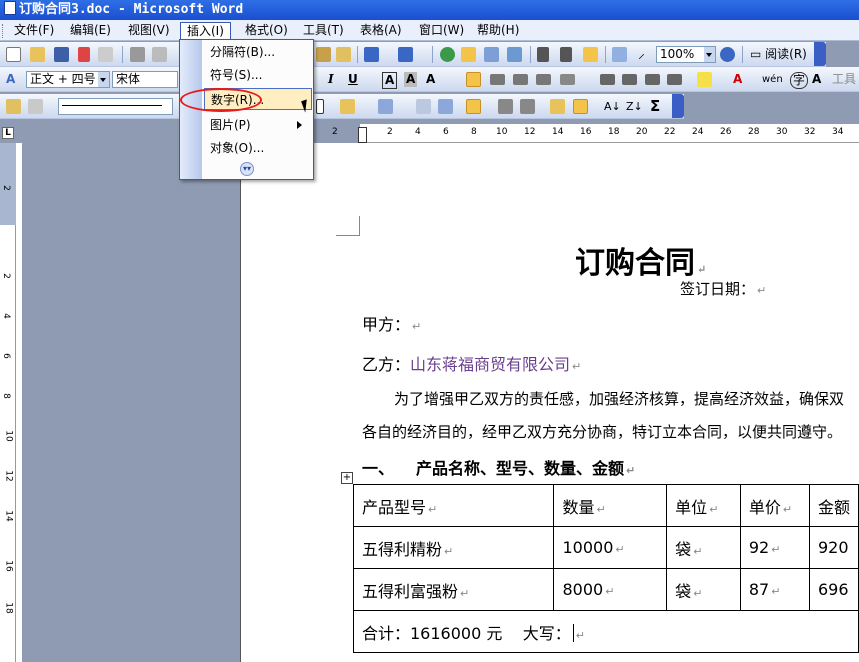 This screenshot has width=859, height=662. What do you see at coordinates (580, 106) in the screenshot?
I see `show-gridlines-icon` at bounding box center [580, 106].